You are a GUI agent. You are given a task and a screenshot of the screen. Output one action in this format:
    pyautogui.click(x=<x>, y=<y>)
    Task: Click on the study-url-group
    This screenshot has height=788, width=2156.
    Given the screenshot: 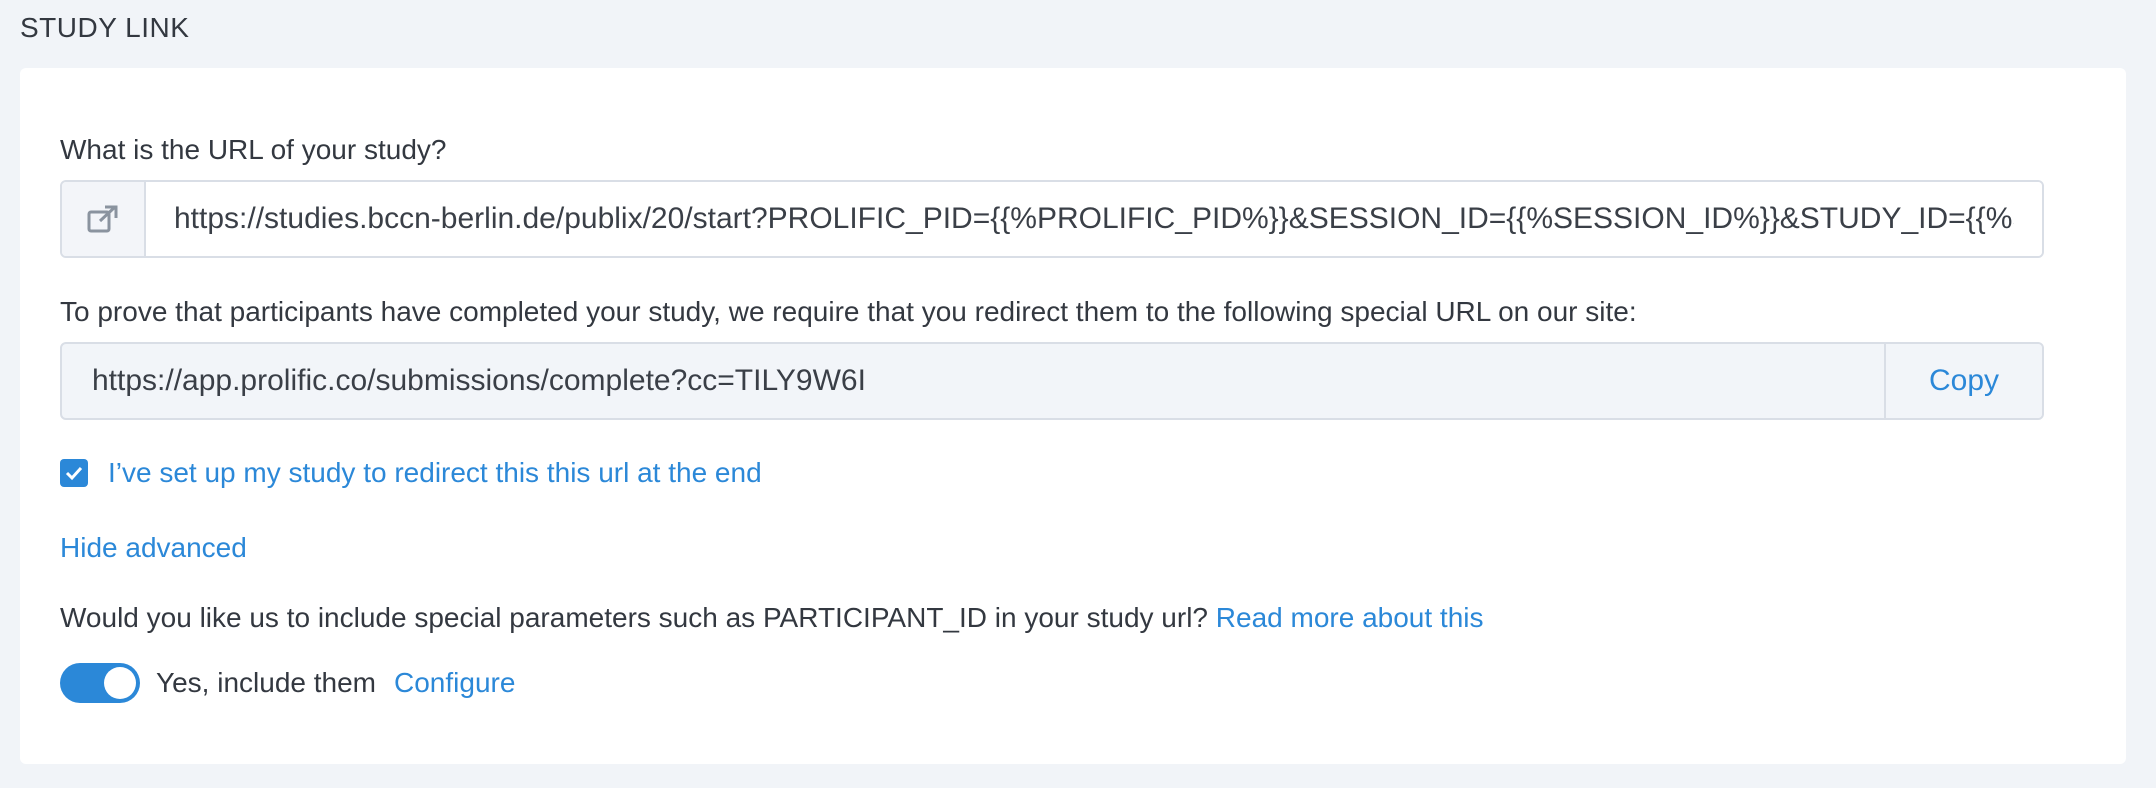 What is the action you would take?
    pyautogui.click(x=1052, y=219)
    